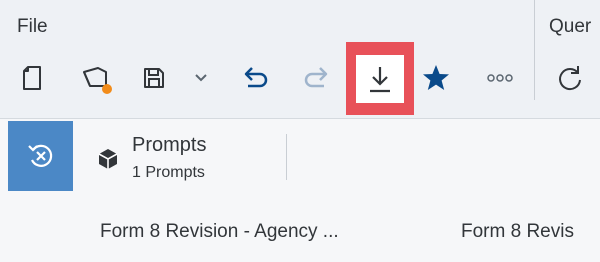 The width and height of the screenshot is (600, 262). I want to click on refresh-icon, so click(570, 78).